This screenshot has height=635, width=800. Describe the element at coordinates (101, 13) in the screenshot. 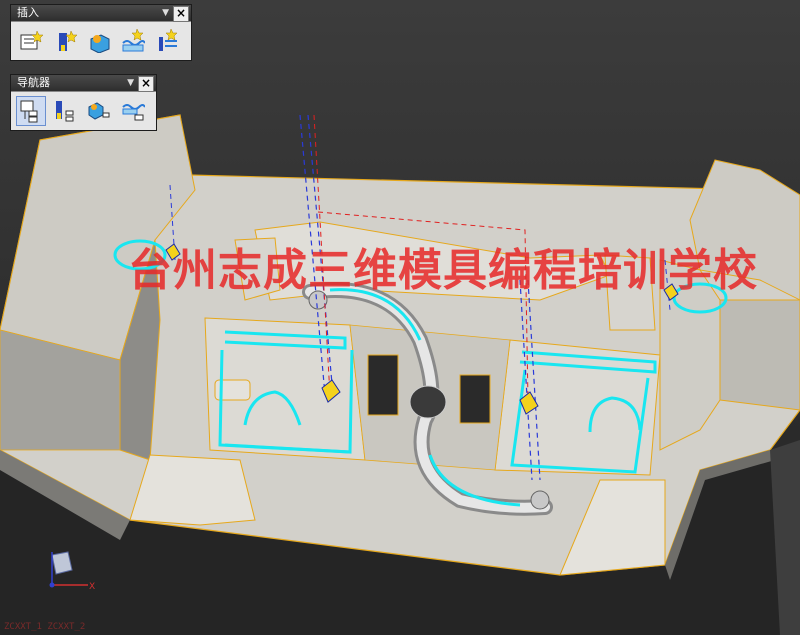

I see `insert-toolbar-titlebar: 插入 ▼ ×` at that location.